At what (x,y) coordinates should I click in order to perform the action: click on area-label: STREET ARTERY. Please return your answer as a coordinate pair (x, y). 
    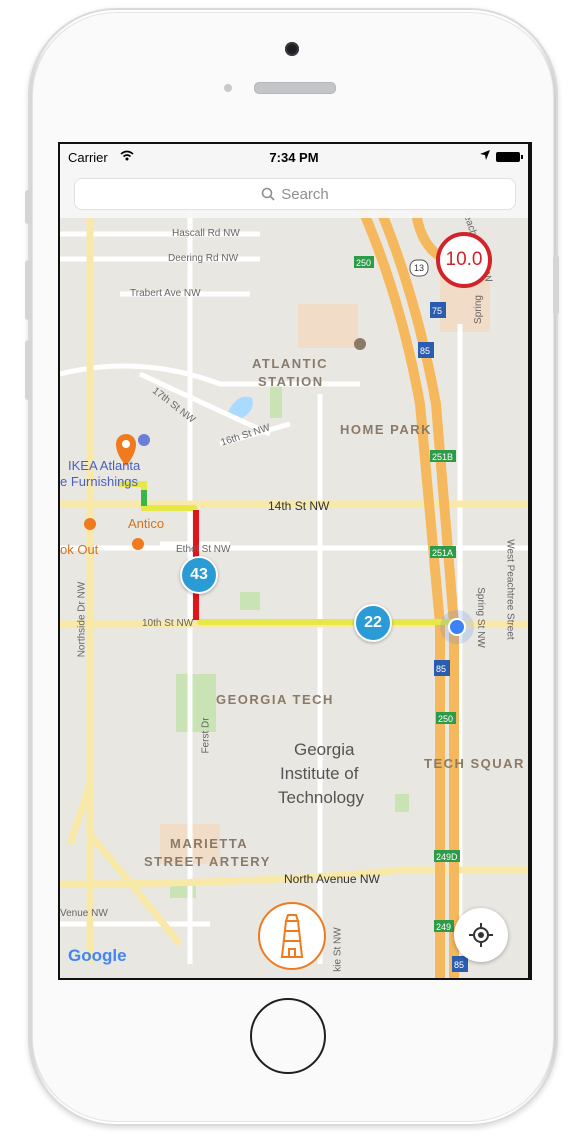
    Looking at the image, I should click on (207, 861).